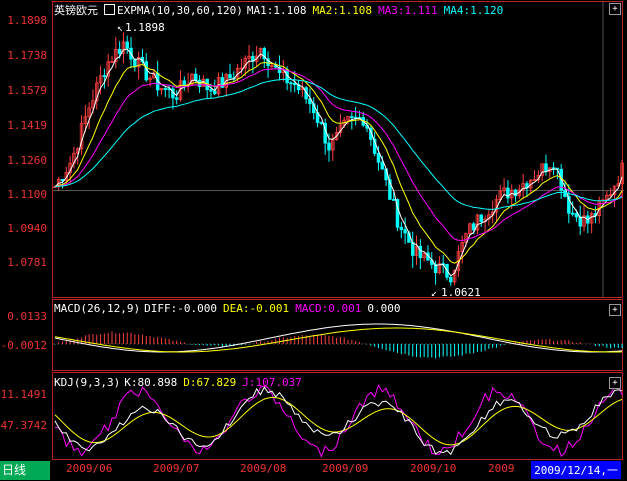  I want to click on macd-dea-line, so click(338, 340).